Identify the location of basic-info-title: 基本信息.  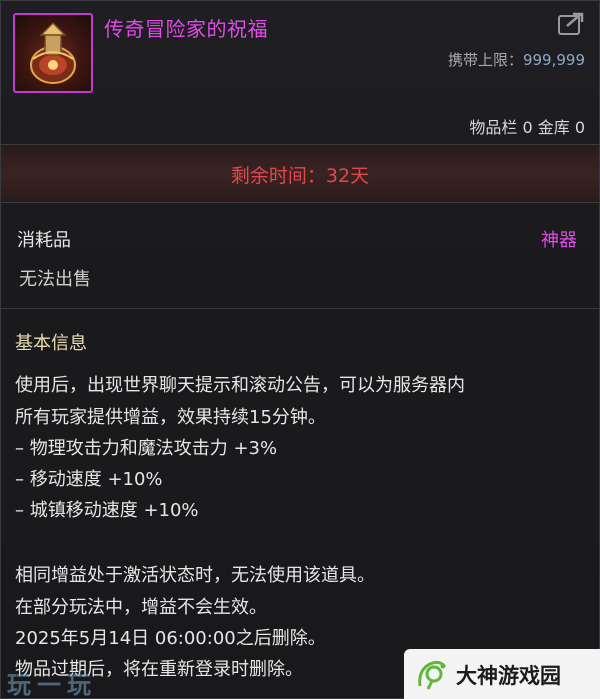
(51, 343).